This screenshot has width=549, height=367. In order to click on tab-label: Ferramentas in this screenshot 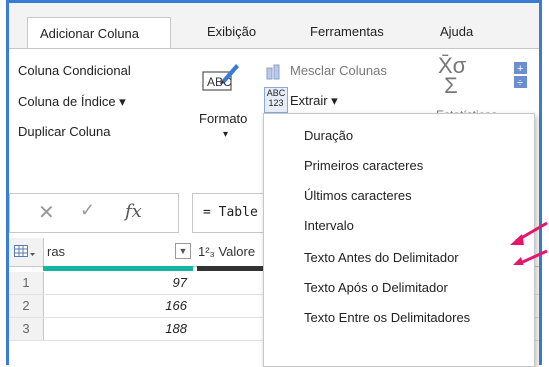, I will do `click(347, 31)`.